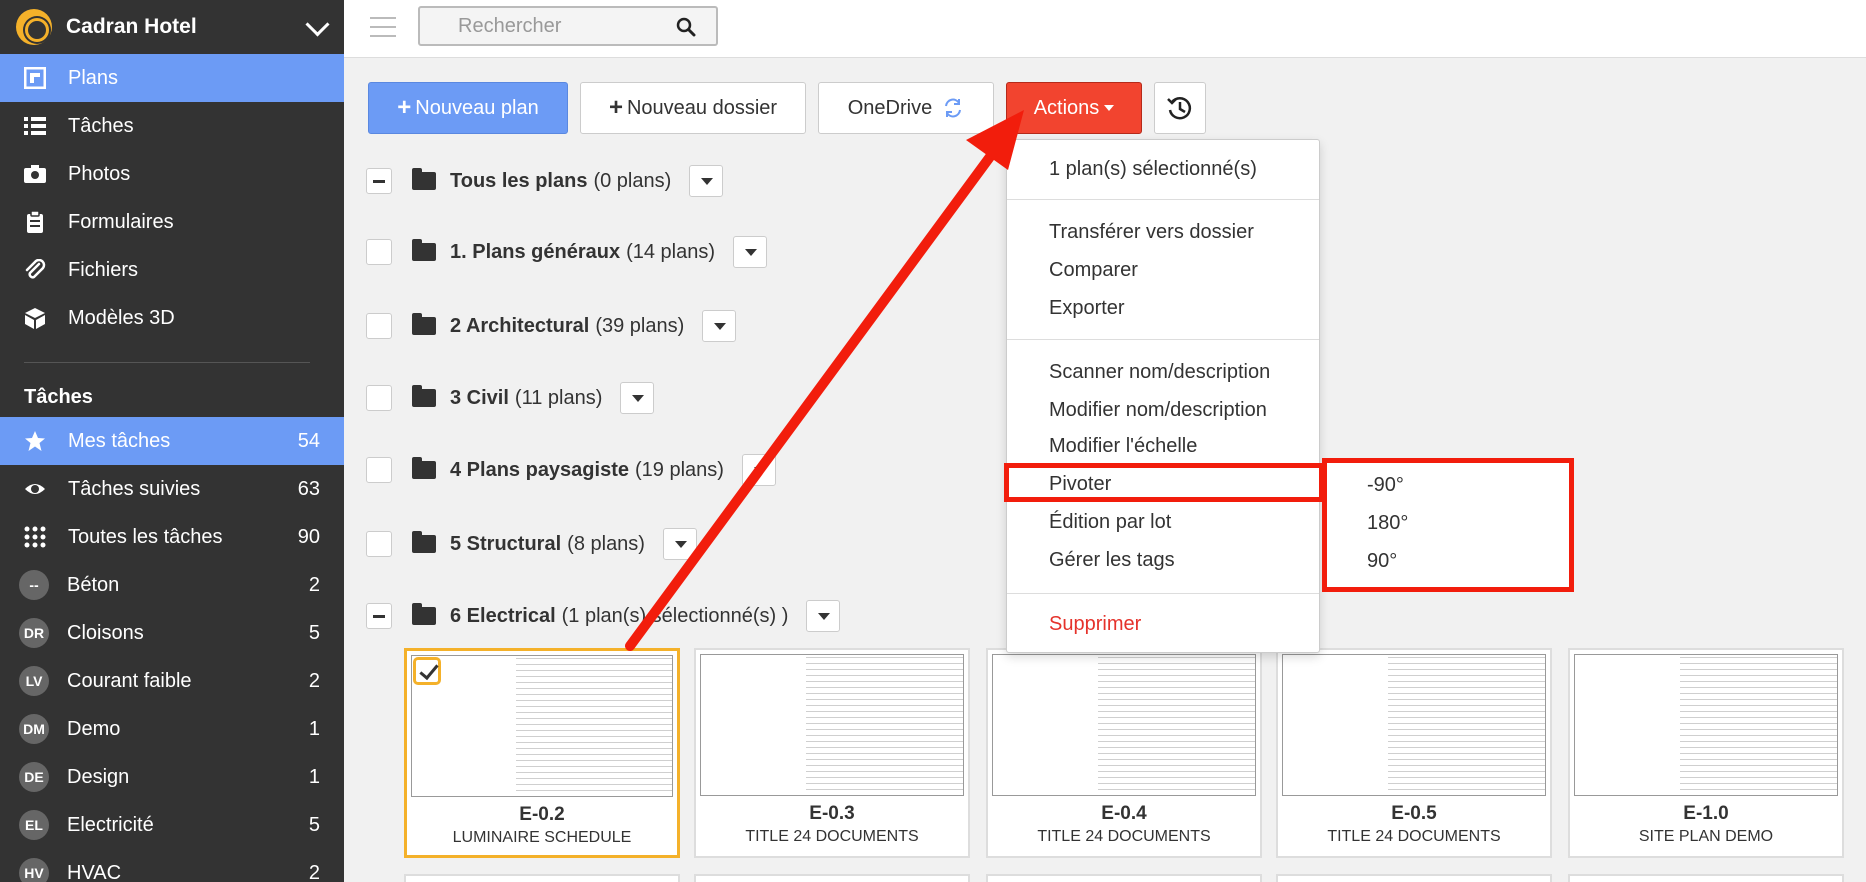 This screenshot has height=882, width=1866. I want to click on folder-name: 5 Structural, so click(506, 543).